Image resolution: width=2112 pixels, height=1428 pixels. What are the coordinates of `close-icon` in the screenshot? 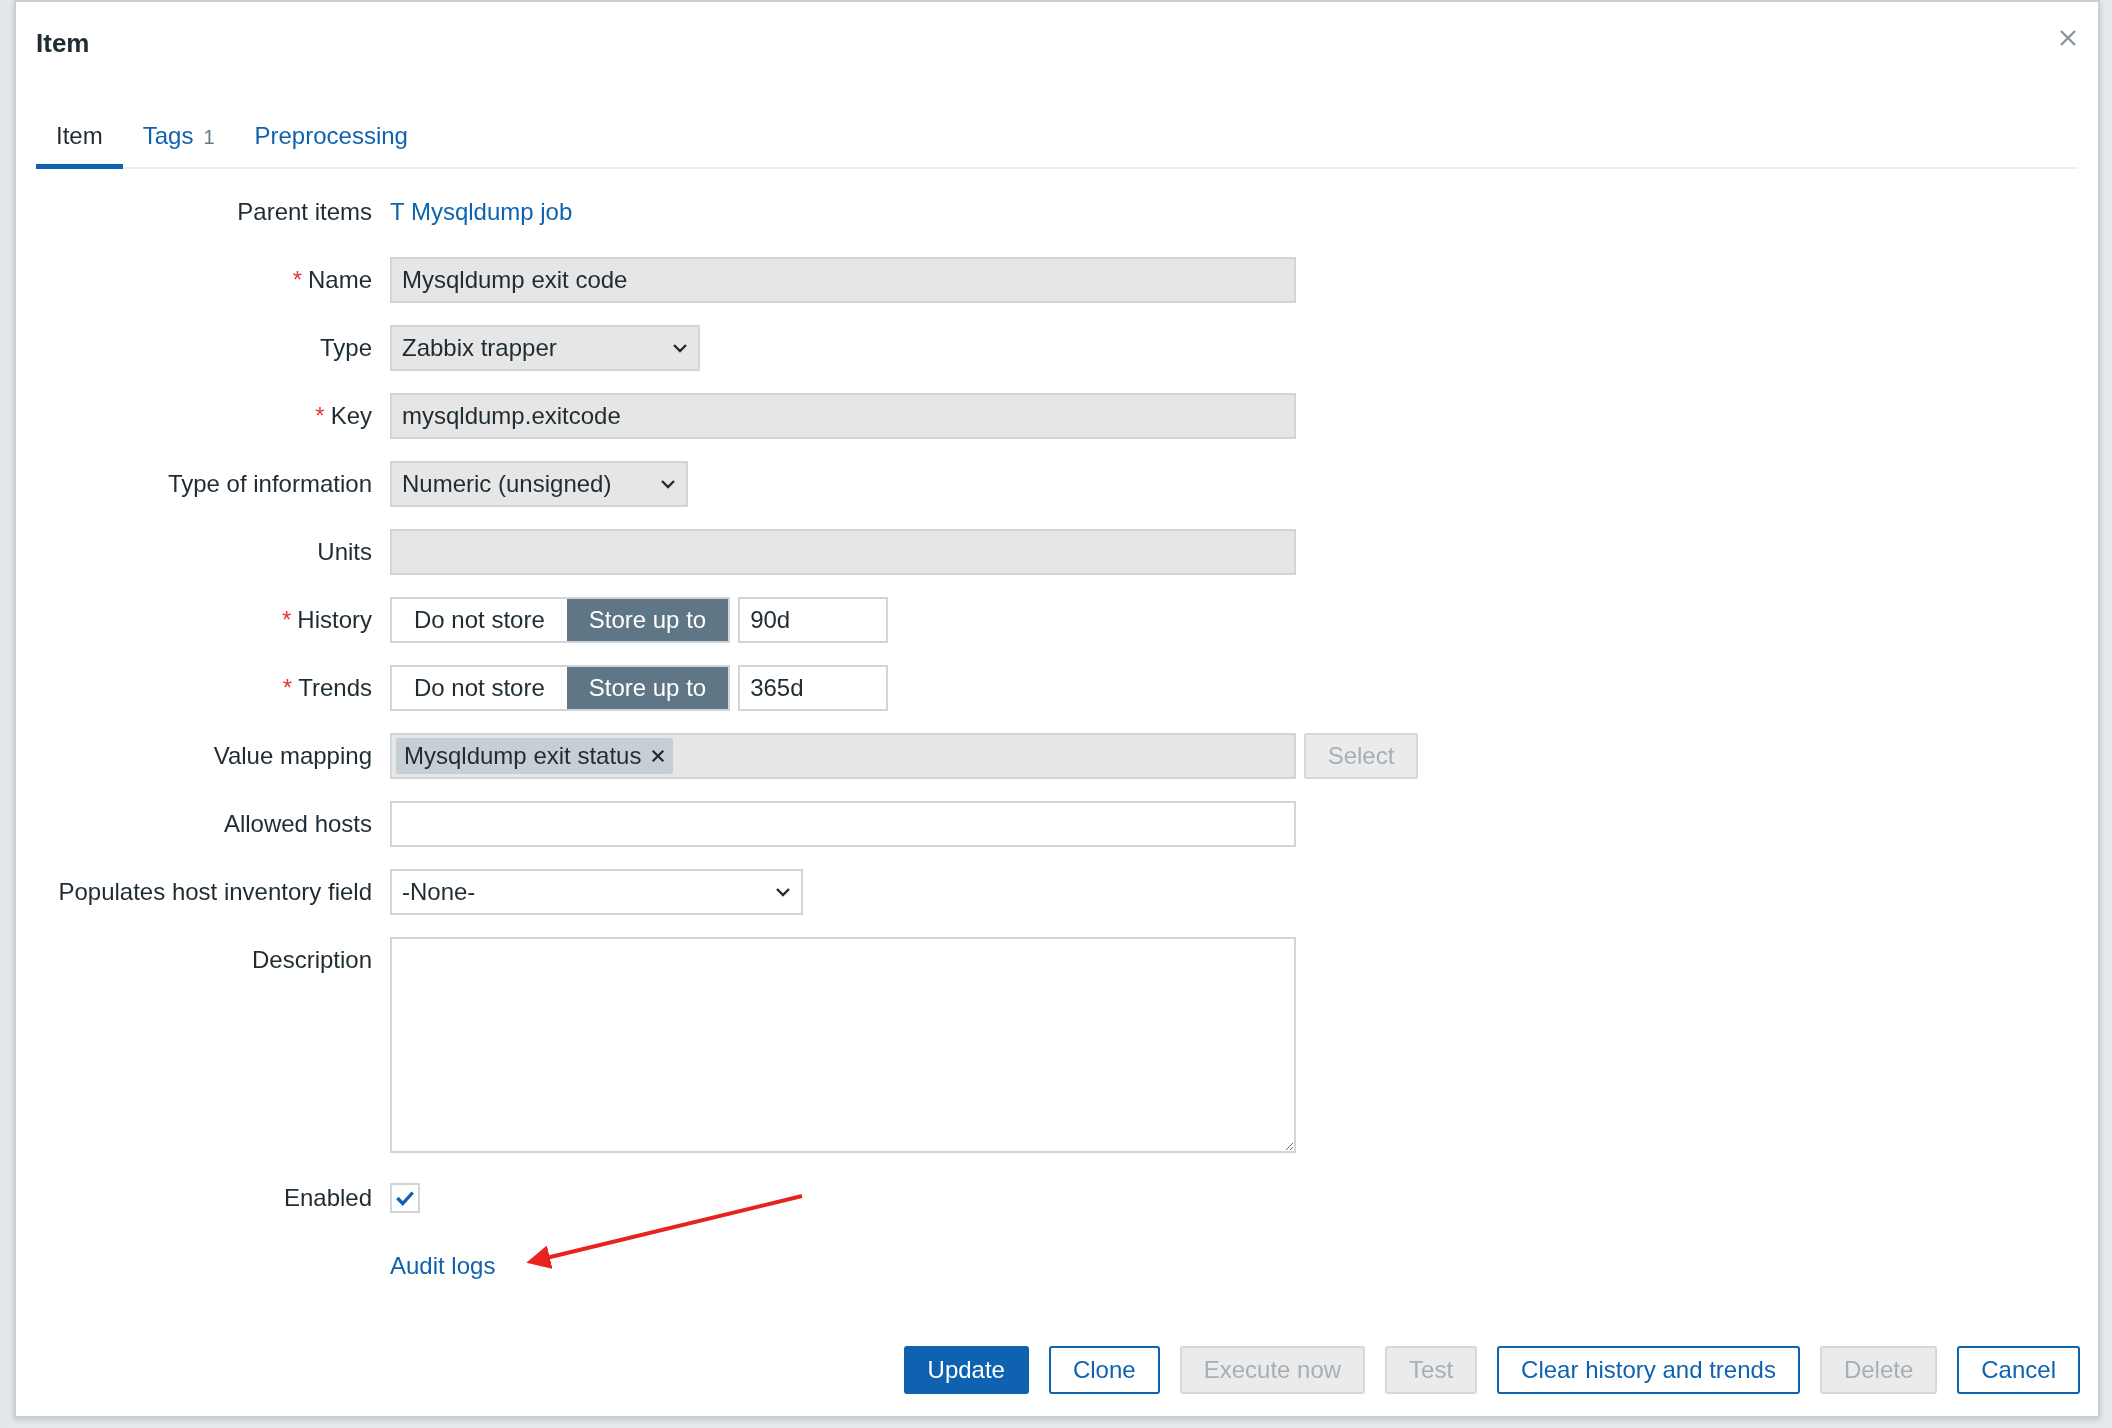 It's located at (2068, 38).